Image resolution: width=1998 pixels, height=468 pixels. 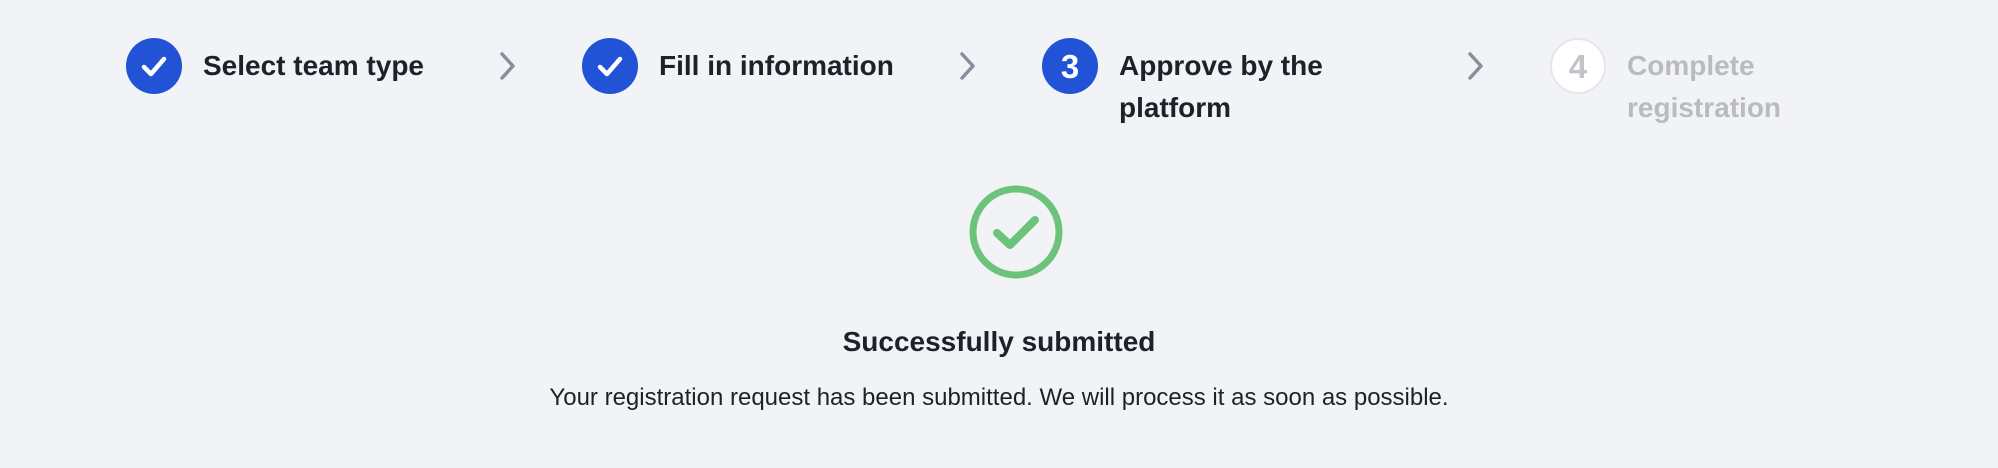 I want to click on step-1-label: Select team type, so click(x=313, y=65).